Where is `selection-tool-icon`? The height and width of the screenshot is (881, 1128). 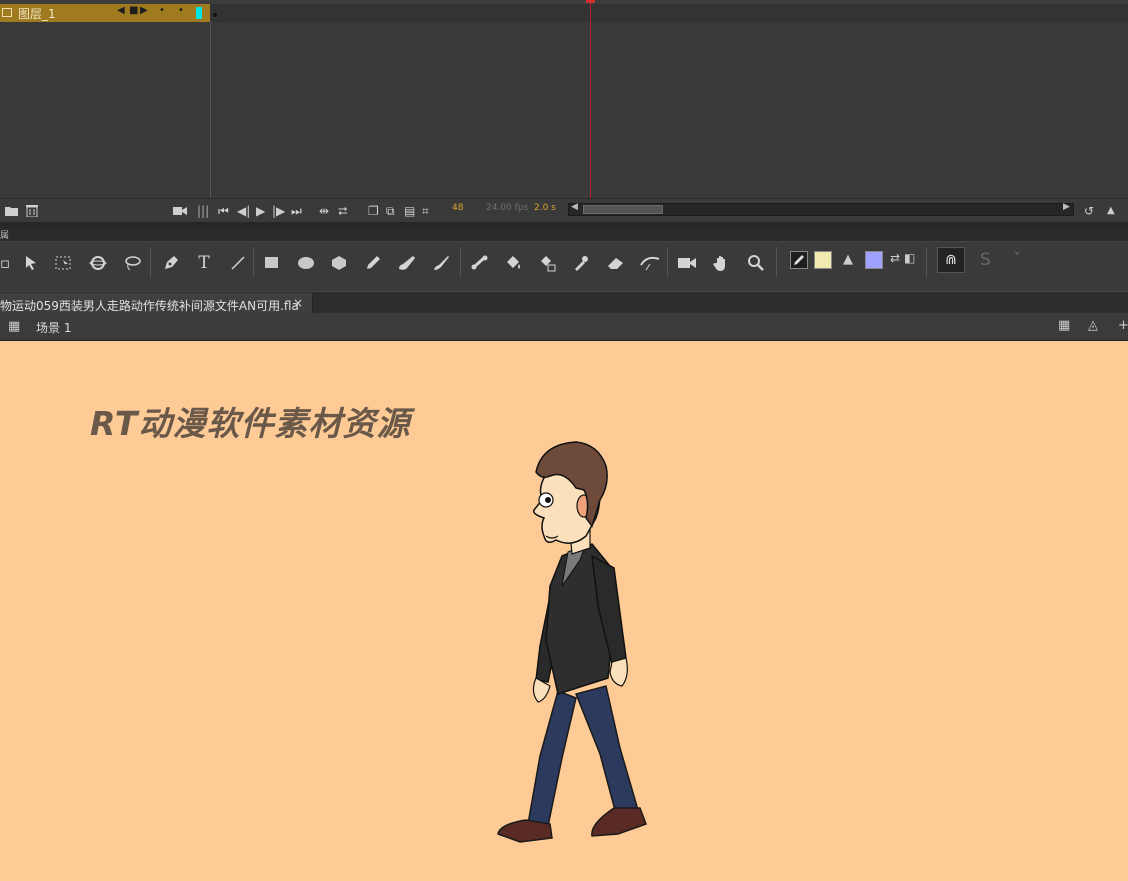
selection-tool-icon is located at coordinates (31, 263).